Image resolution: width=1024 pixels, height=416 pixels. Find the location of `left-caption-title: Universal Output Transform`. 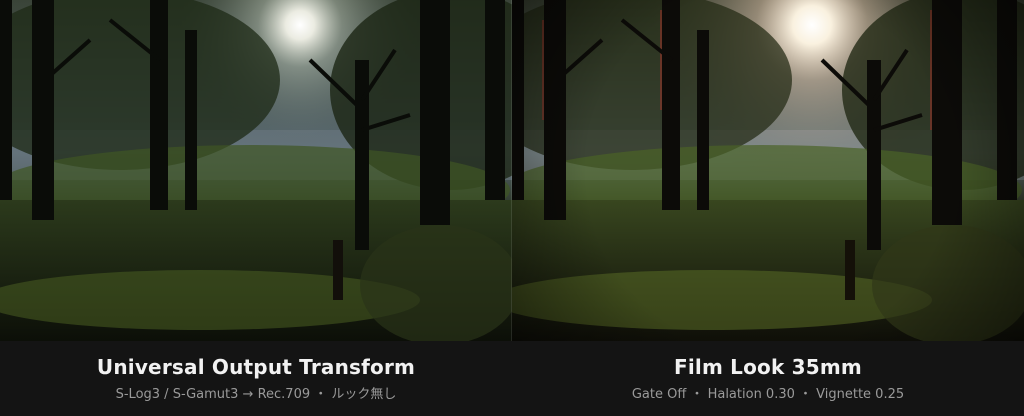

left-caption-title: Universal Output Transform is located at coordinates (256, 367).